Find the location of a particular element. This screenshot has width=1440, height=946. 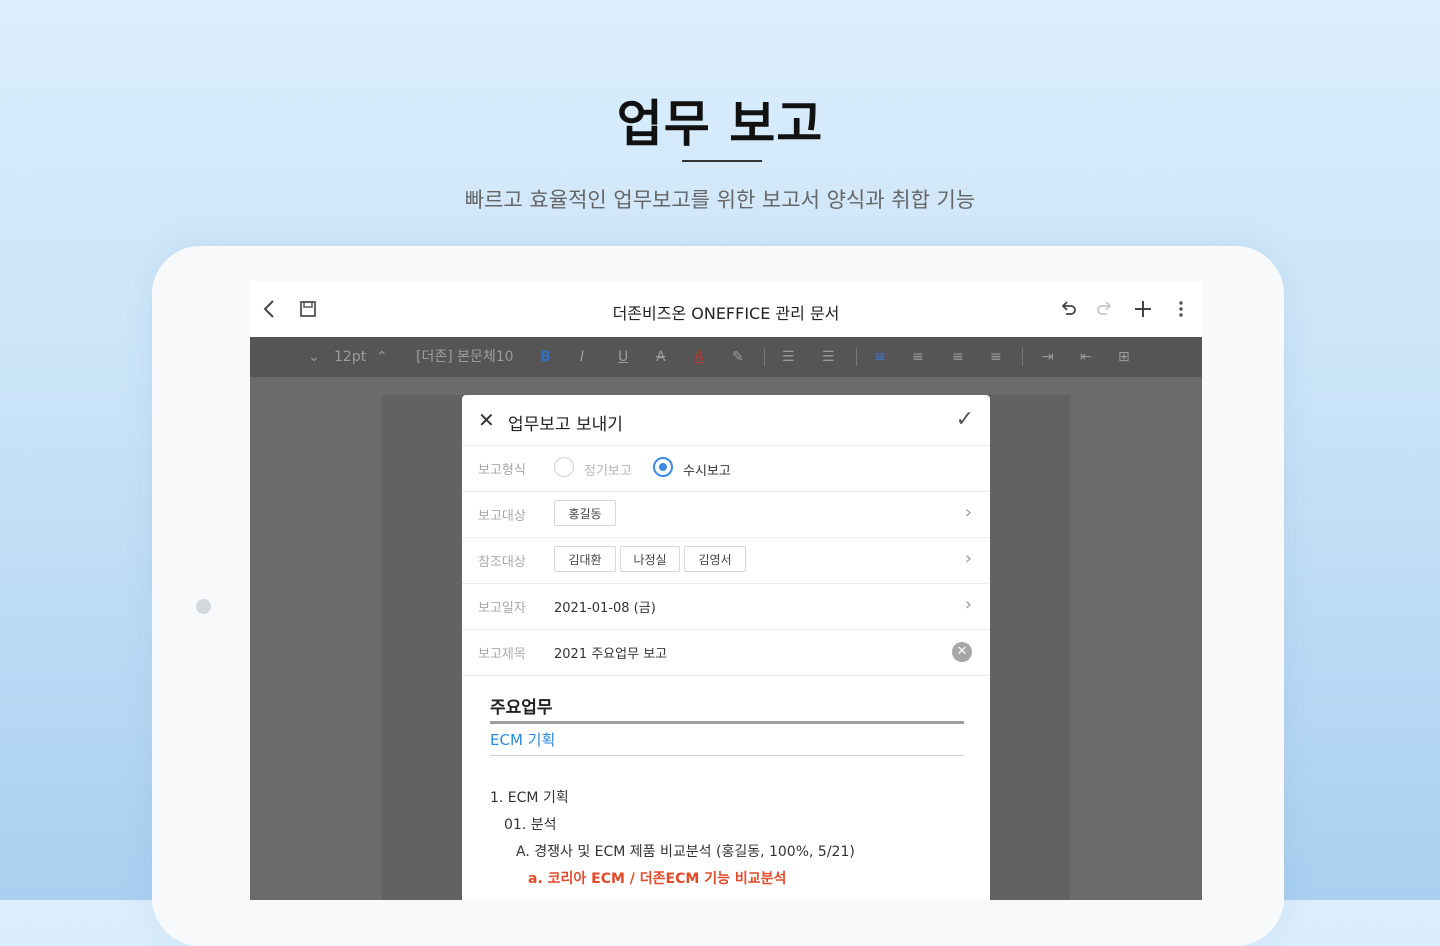

reference-chip: 나정실 is located at coordinates (650, 559).